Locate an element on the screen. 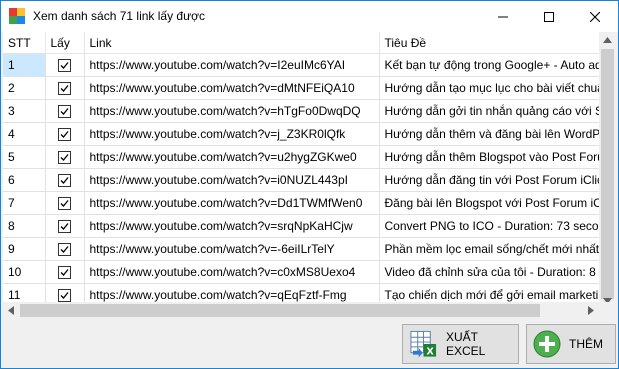 This screenshot has height=369, width=619. vertical-scrollbar is located at coordinates (607, 168).